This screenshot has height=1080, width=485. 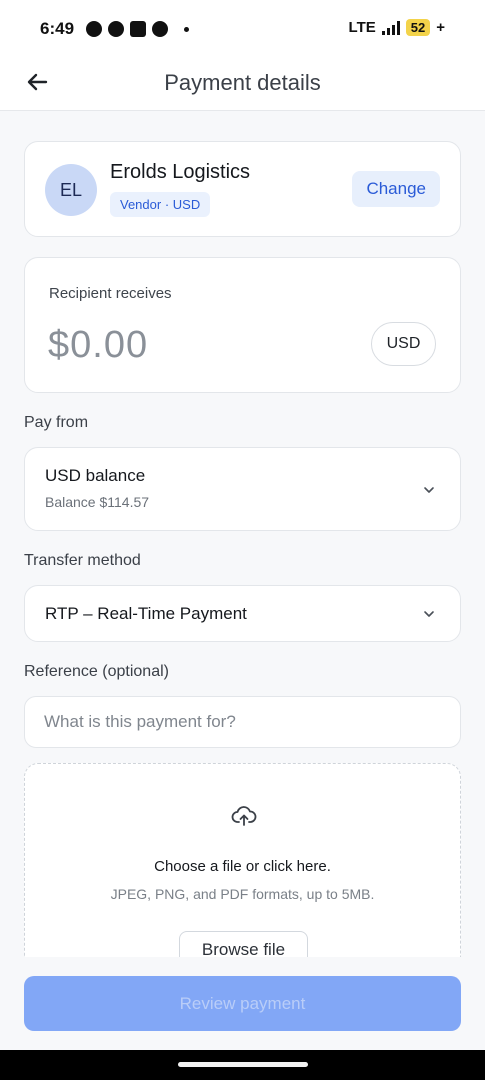 What do you see at coordinates (440, 27) in the screenshot?
I see `charging-indicator: +` at bounding box center [440, 27].